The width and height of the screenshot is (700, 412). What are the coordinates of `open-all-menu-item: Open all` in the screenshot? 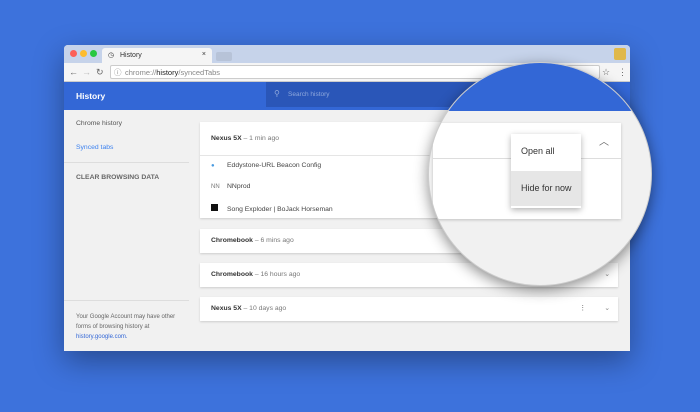 It's located at (546, 151).